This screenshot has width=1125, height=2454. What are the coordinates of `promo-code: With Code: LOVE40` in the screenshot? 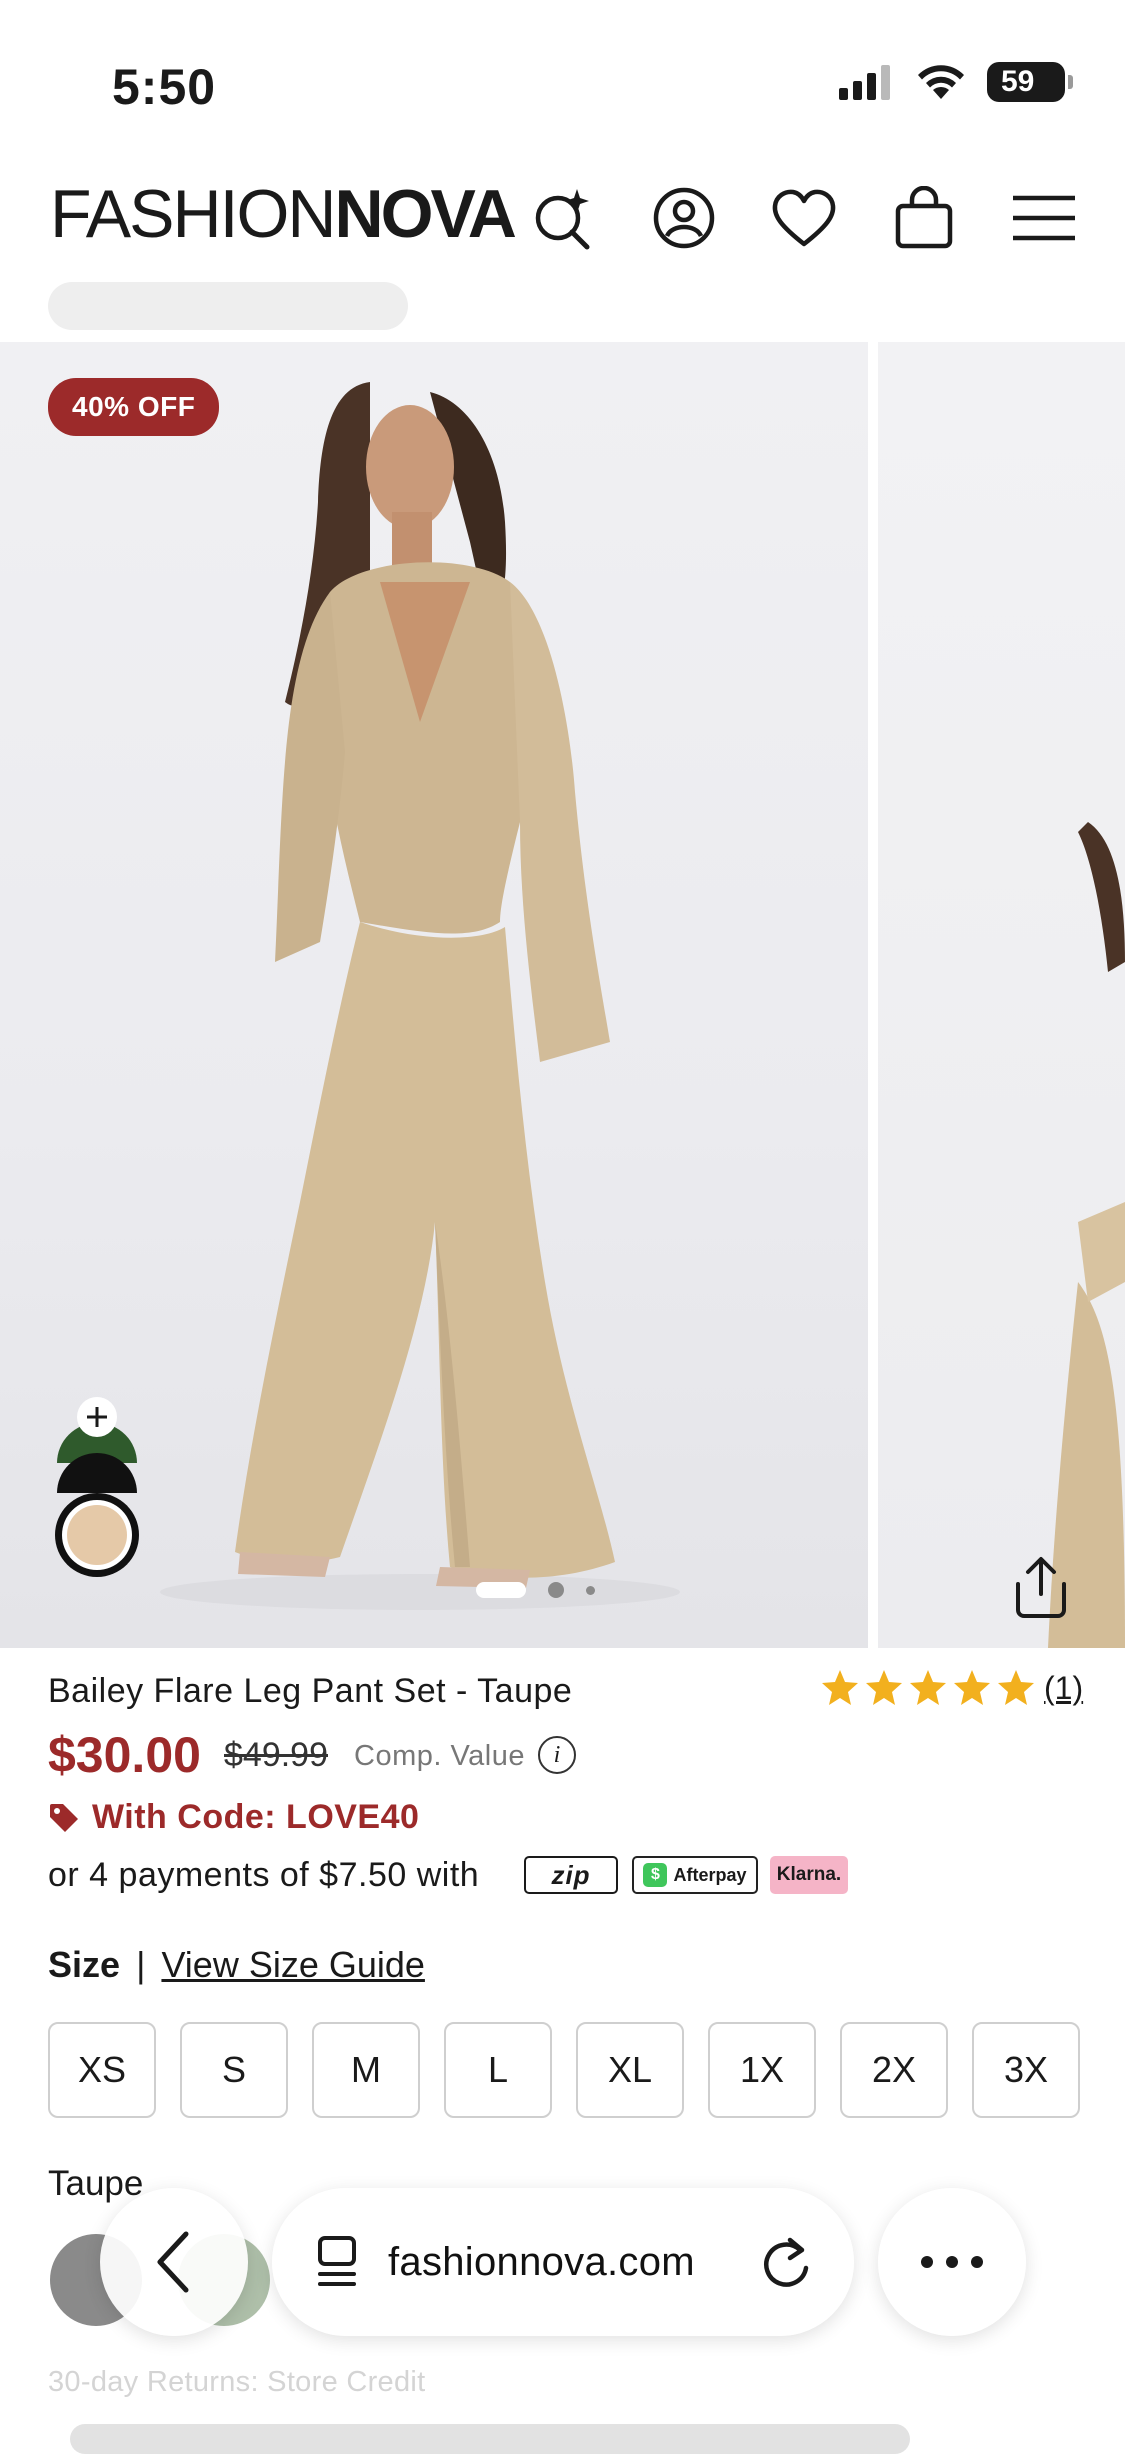 It's located at (233, 1817).